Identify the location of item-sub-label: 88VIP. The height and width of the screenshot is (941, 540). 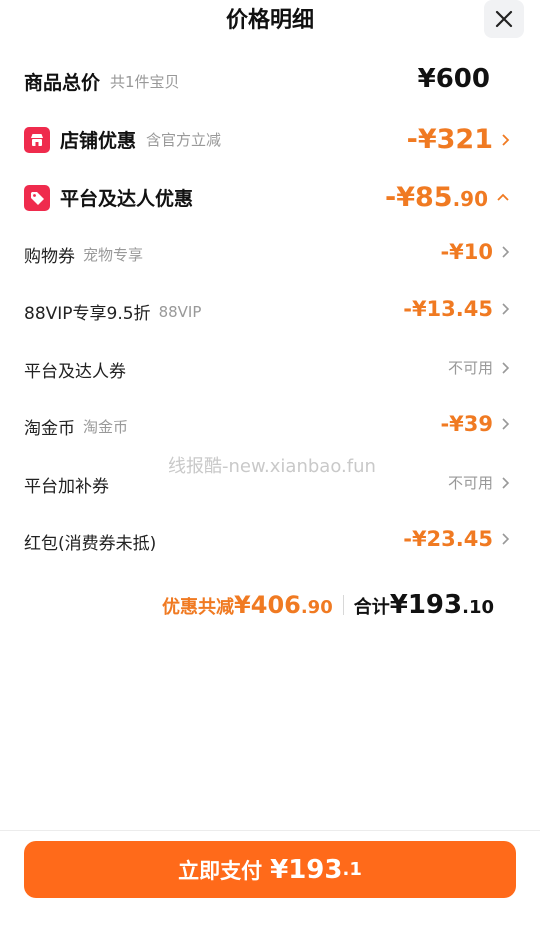
(180, 311).